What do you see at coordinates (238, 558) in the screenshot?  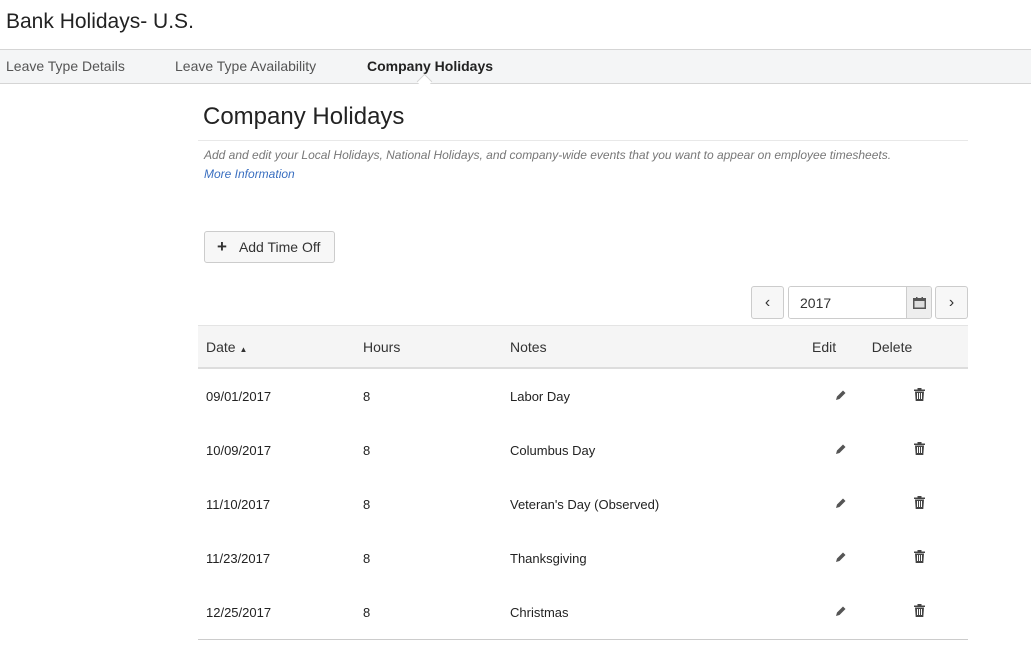 I see `date-cell: 11/23/2017` at bounding box center [238, 558].